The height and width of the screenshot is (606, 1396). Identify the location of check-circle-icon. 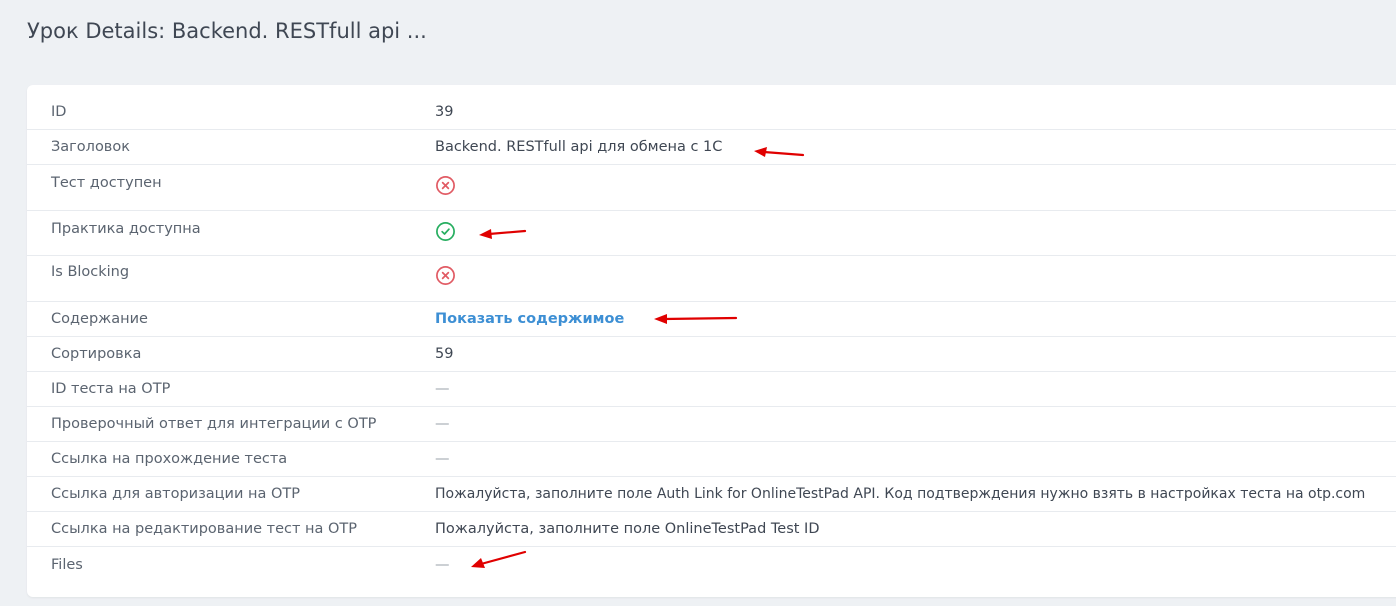
(445, 231).